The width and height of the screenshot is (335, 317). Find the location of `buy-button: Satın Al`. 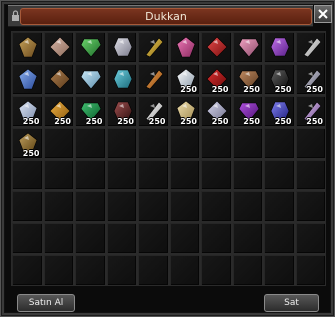

buy-button: Satın Al is located at coordinates (46, 303).